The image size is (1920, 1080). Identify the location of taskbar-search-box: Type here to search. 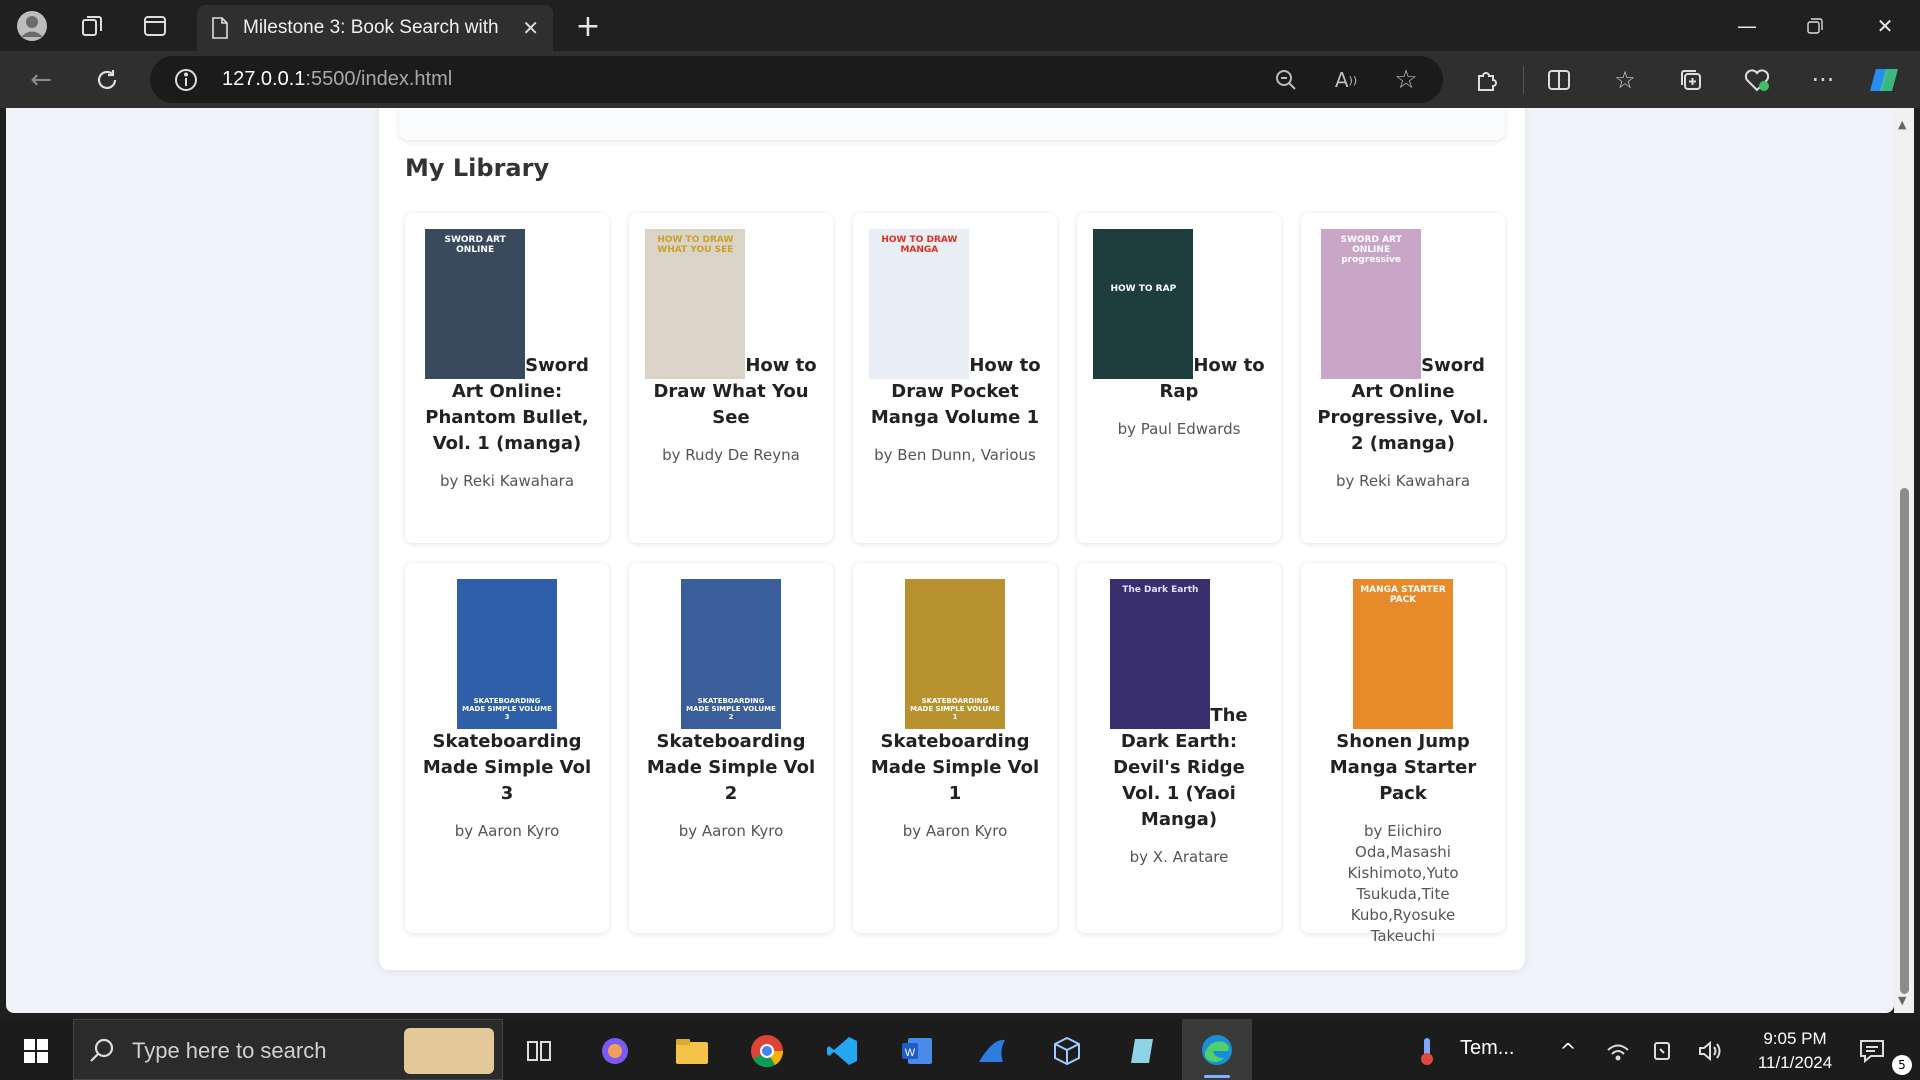
(288, 1049).